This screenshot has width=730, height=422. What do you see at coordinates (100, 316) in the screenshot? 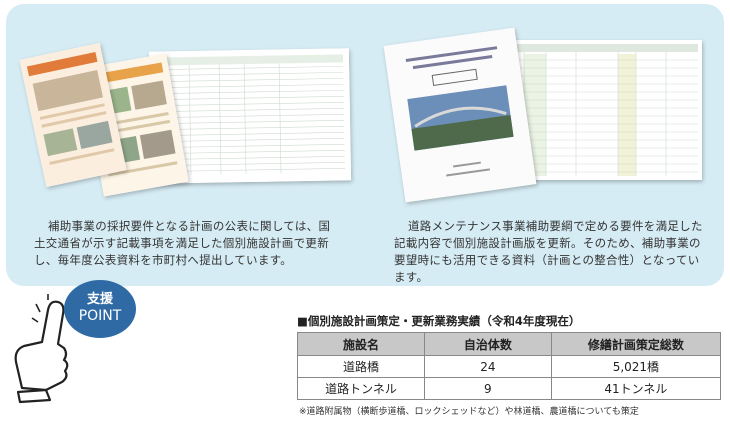
I see `badge-label-en: POINT` at bounding box center [100, 316].